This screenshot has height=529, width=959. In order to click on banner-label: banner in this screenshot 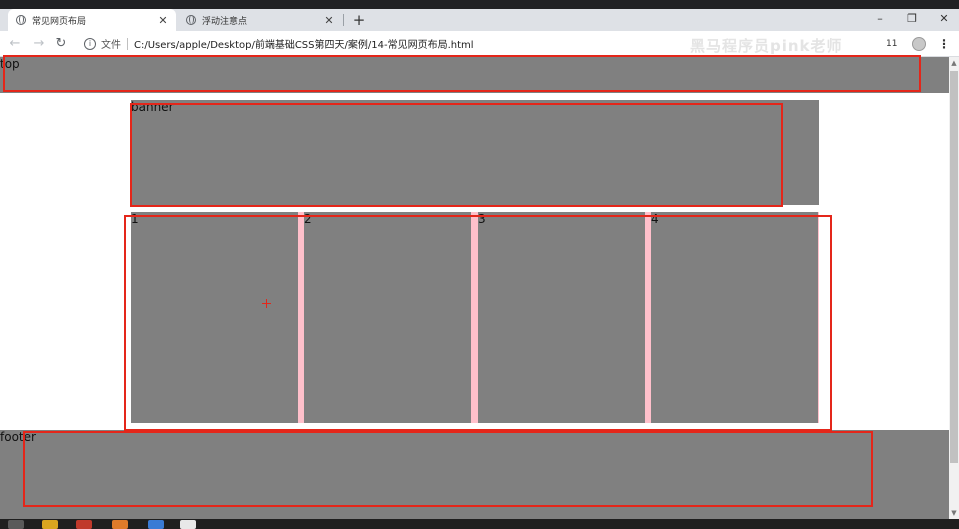, I will do `click(152, 107)`.